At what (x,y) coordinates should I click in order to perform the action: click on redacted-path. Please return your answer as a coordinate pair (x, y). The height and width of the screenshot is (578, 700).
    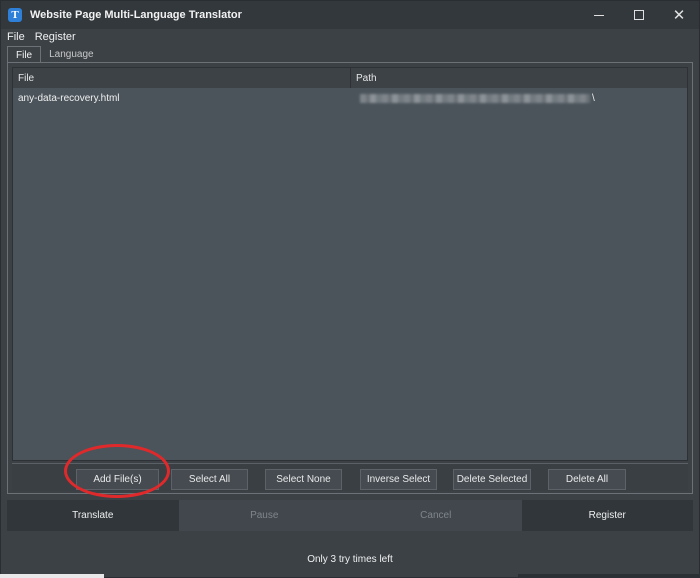
    Looking at the image, I should click on (475, 98).